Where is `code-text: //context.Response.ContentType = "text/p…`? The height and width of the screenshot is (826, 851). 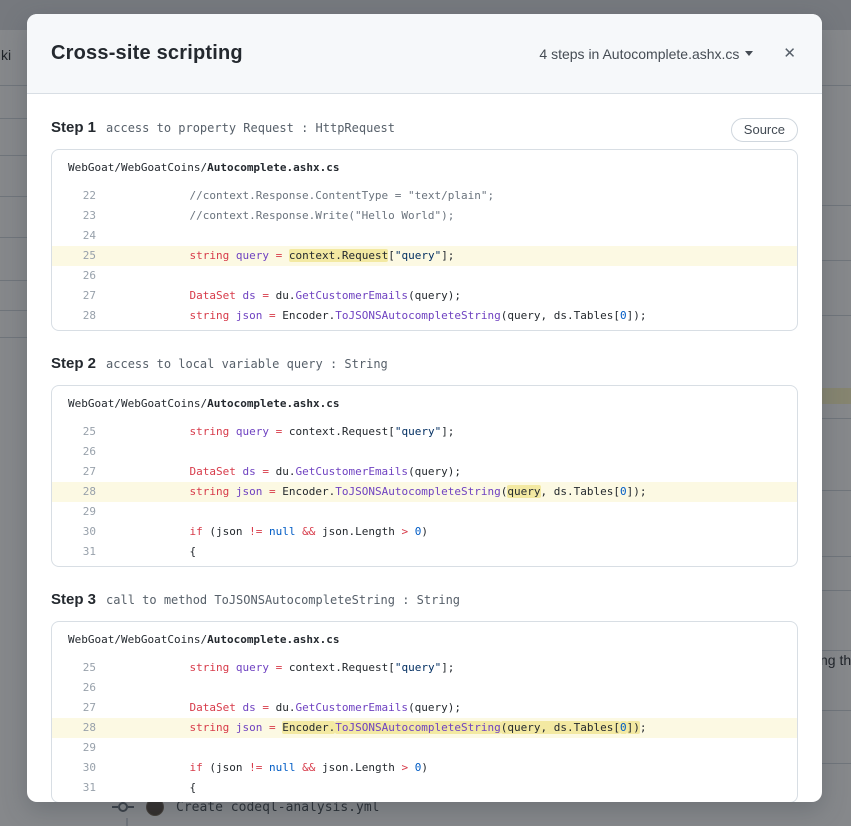
code-text: //context.Response.ContentType = "text/p… is located at coordinates (302, 195).